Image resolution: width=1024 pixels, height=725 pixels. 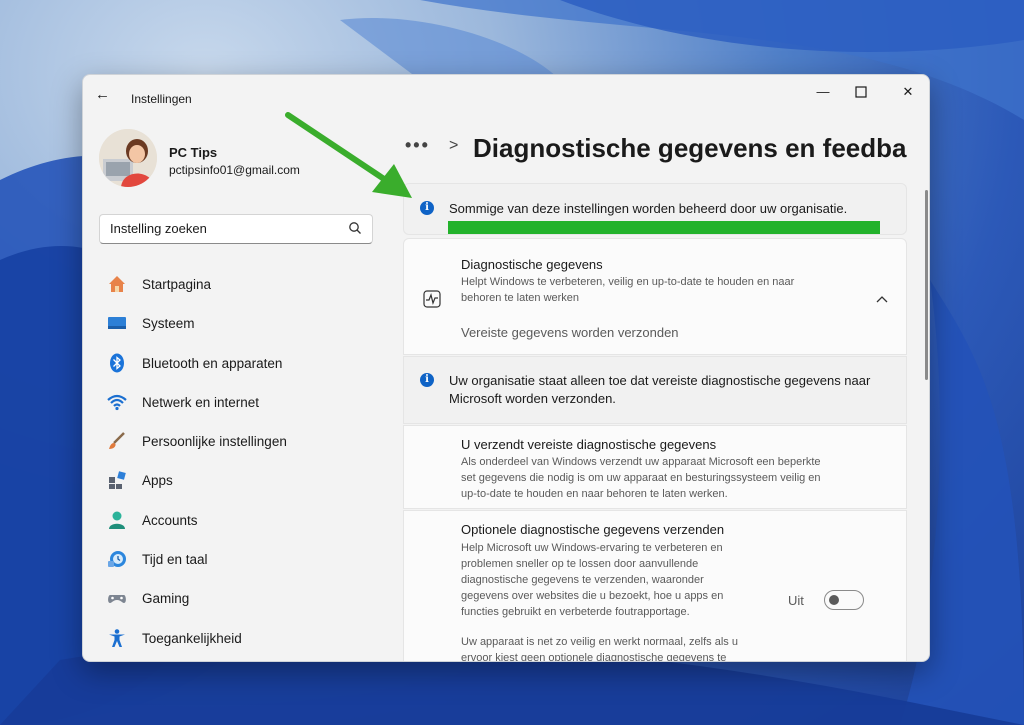 What do you see at coordinates (796, 600) in the screenshot?
I see `toggle-state-label: Uit` at bounding box center [796, 600].